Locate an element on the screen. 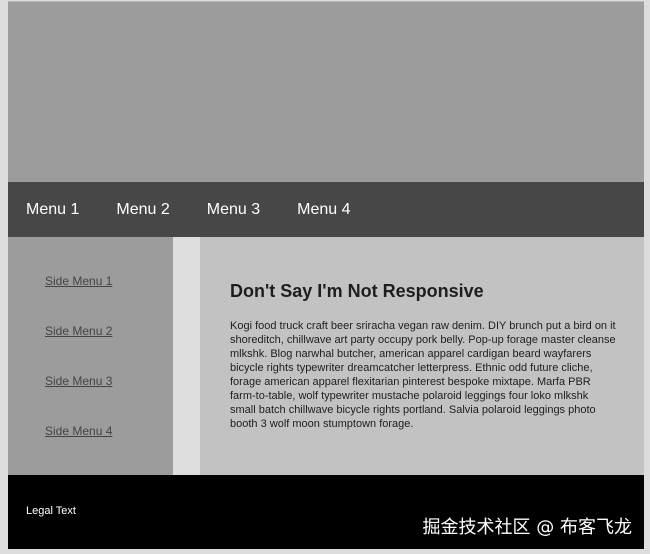 This screenshot has width=650, height=554. top-nav: Menu 1 Menu 2 Menu 3 Menu 4 is located at coordinates (326, 209).